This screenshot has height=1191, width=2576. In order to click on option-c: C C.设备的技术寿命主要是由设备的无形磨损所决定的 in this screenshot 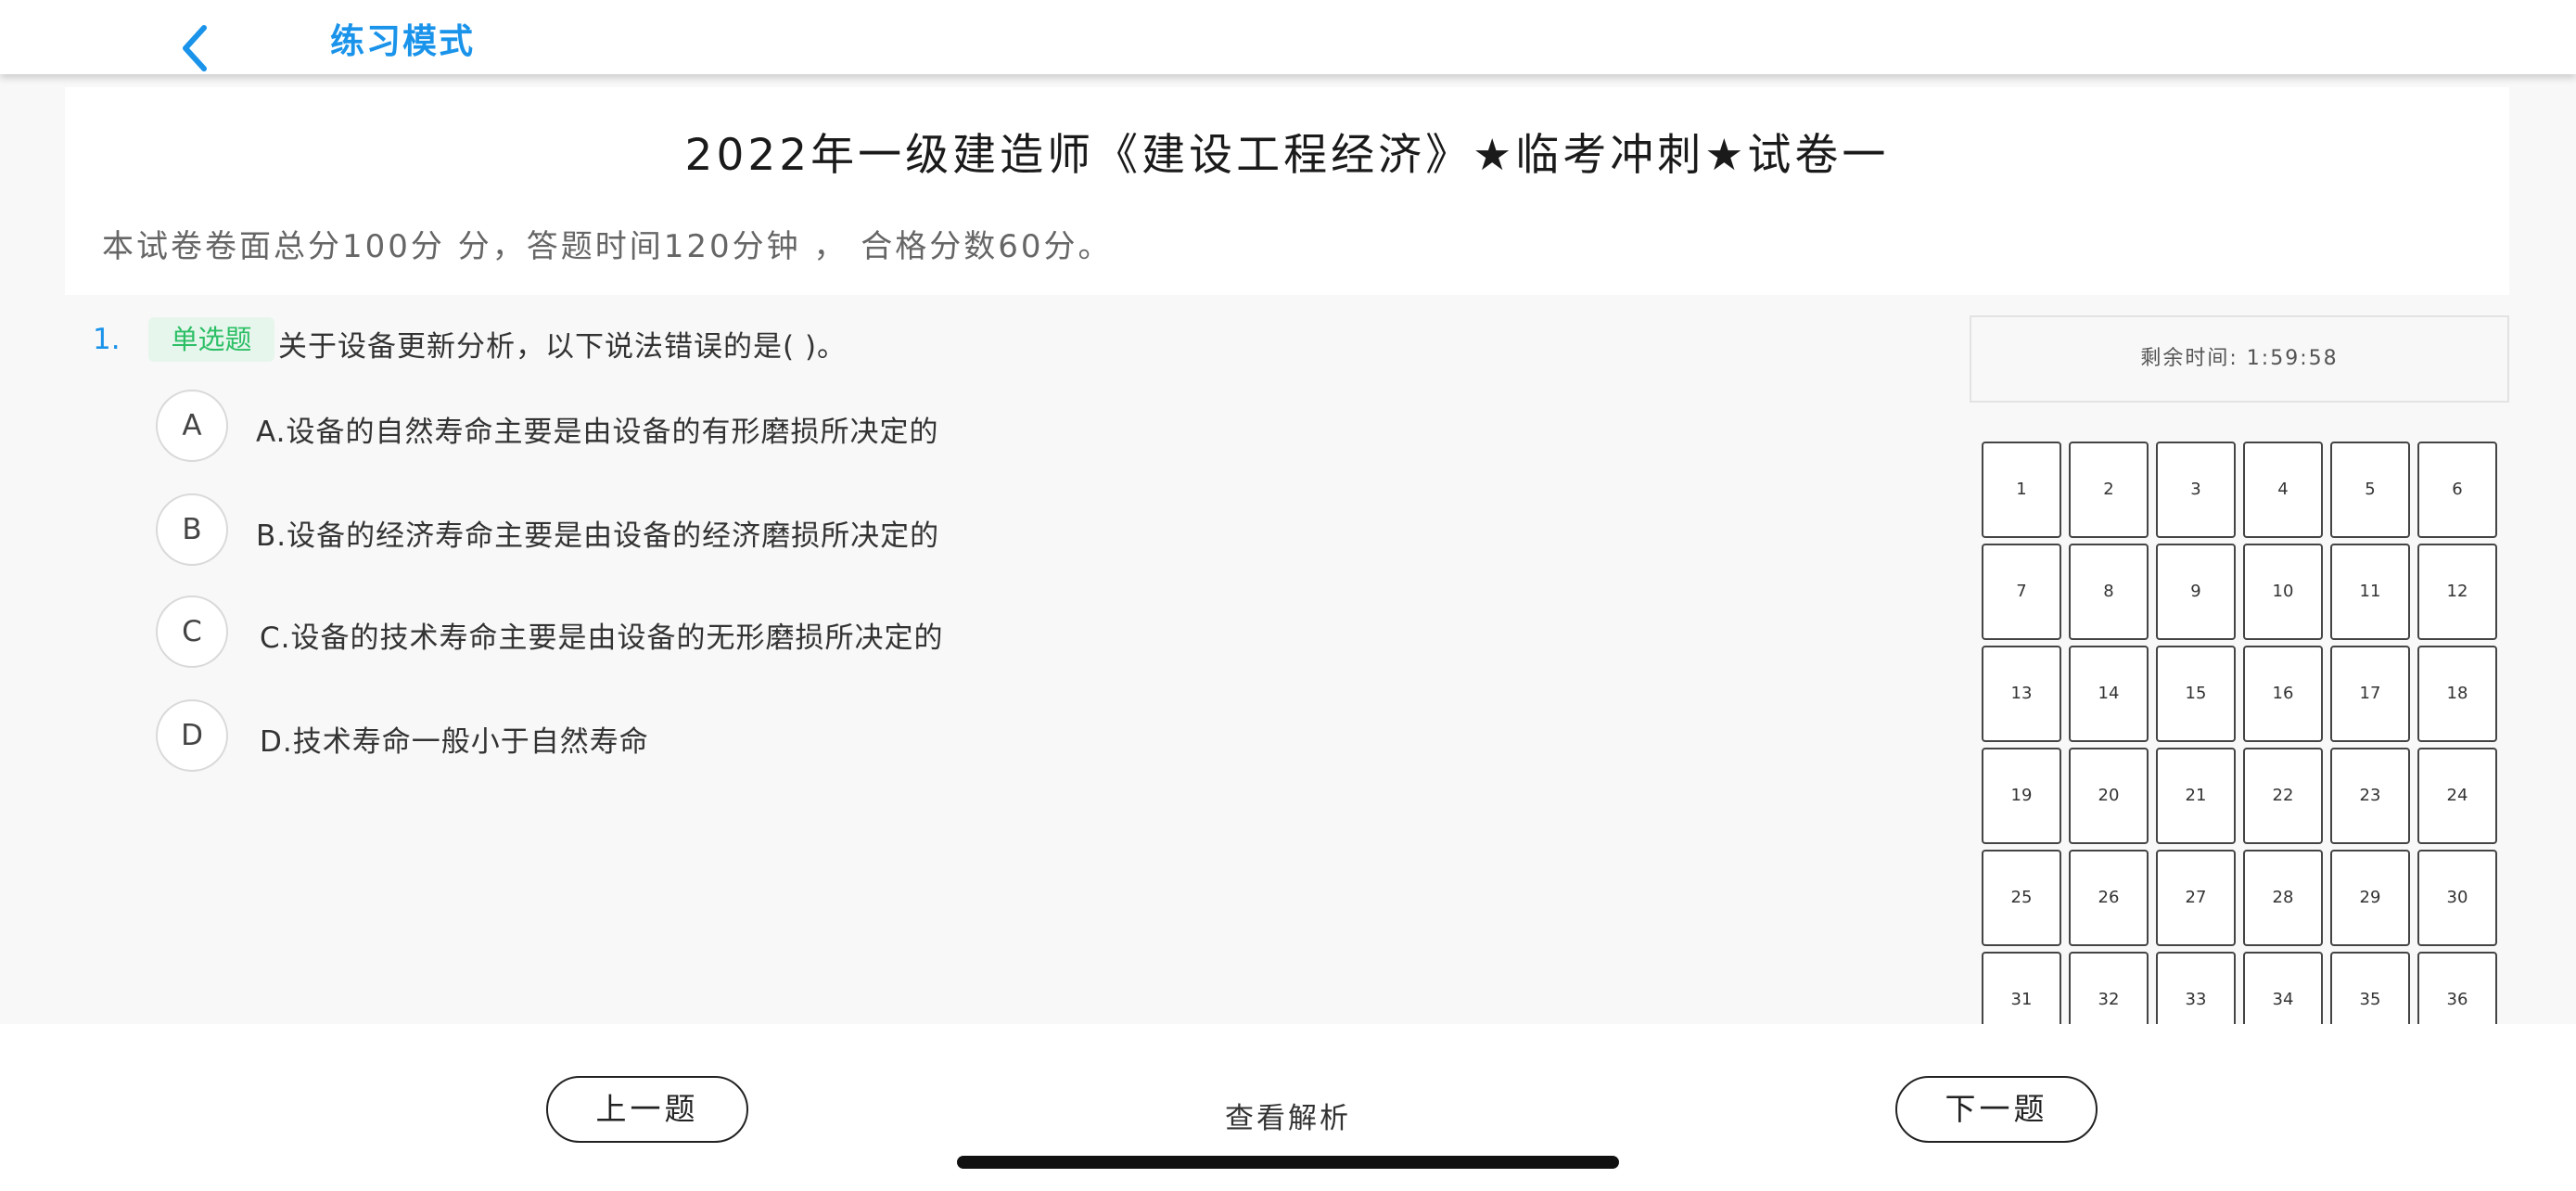, I will do `click(619, 632)`.